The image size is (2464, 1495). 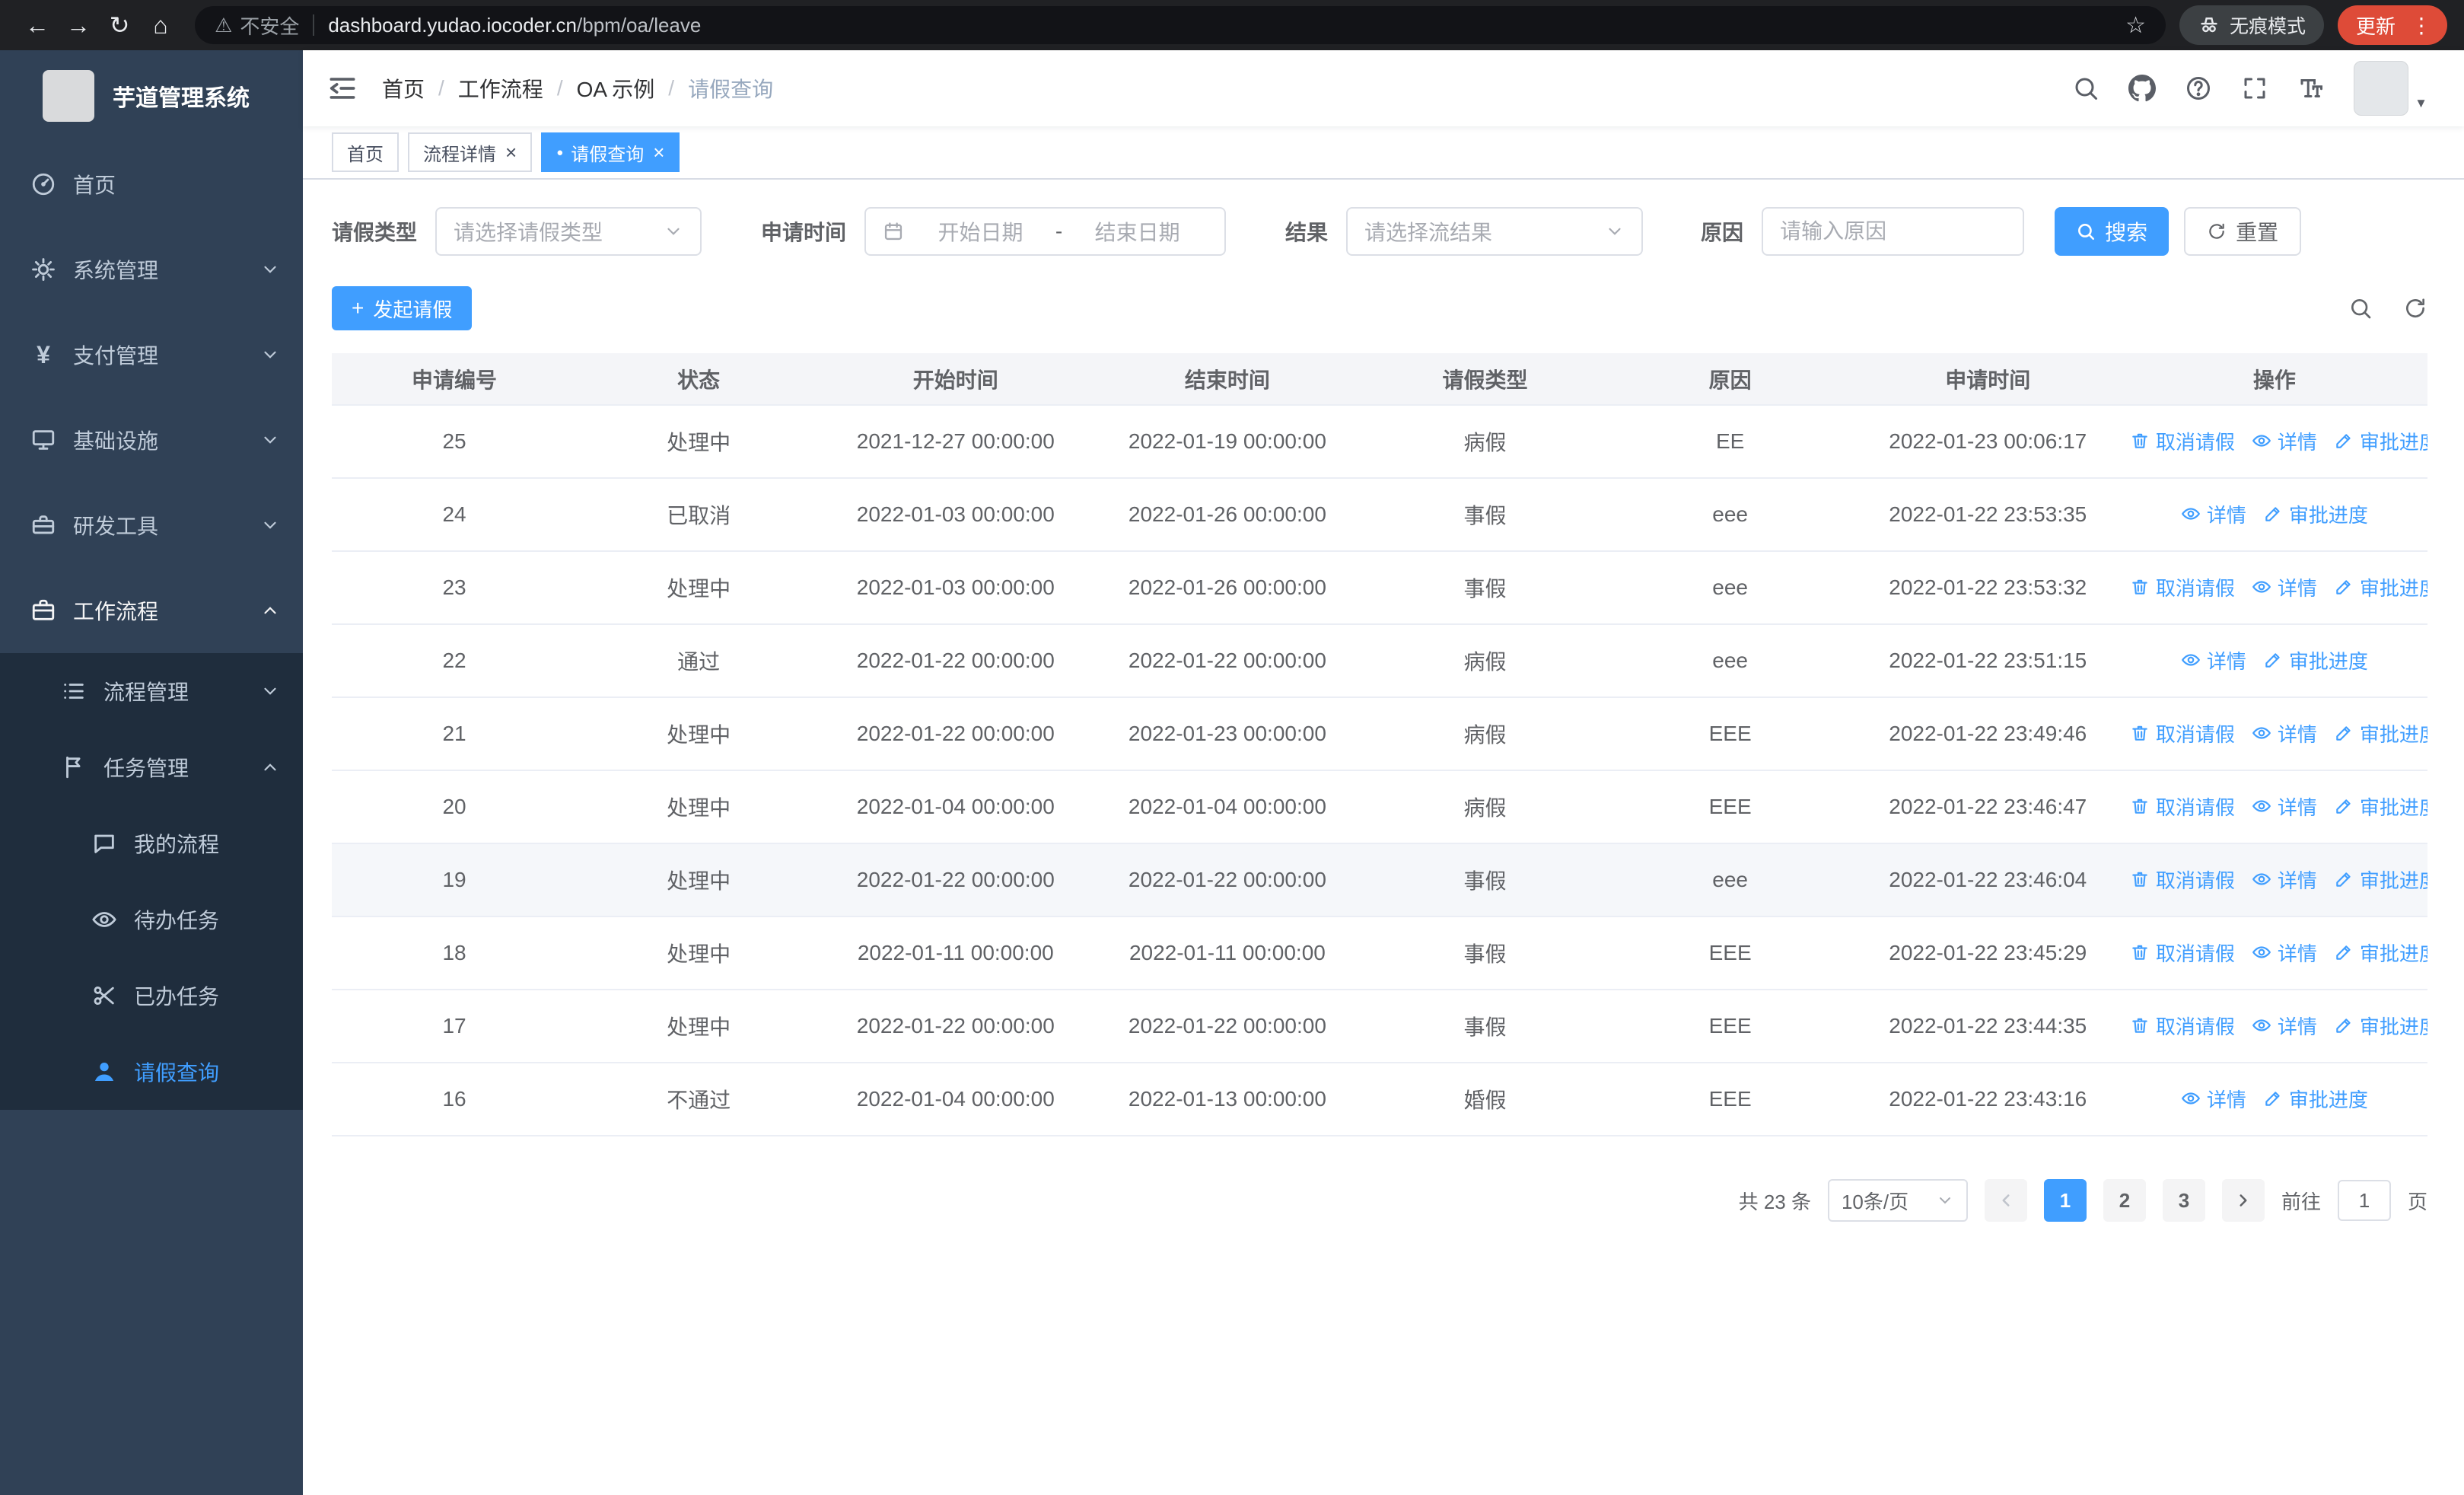 I want to click on sidebar-item-task-management: 任务管理, so click(x=151, y=767).